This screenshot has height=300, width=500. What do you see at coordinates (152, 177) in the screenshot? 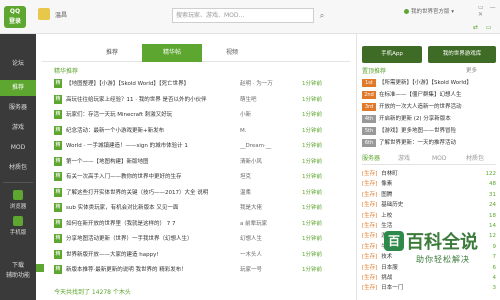
I see `row-title: 有关一次高手入门——教你的世界中更好的生存` at bounding box center [152, 177].